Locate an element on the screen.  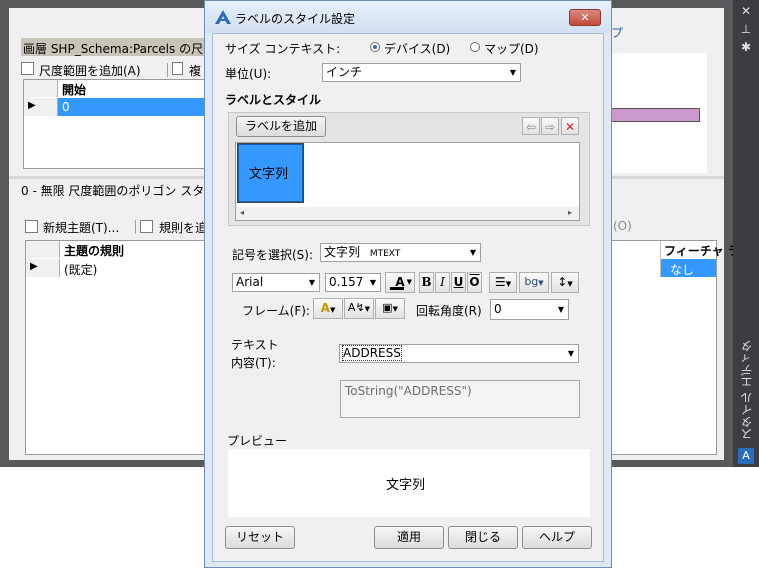
text-content-label-1: テキスト is located at coordinates (255, 345).